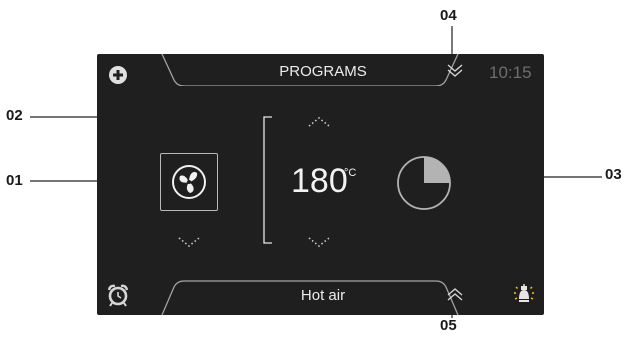 Image resolution: width=639 pixels, height=339 pixels. What do you see at coordinates (448, 15) in the screenshot?
I see `callout-label-04: 04` at bounding box center [448, 15].